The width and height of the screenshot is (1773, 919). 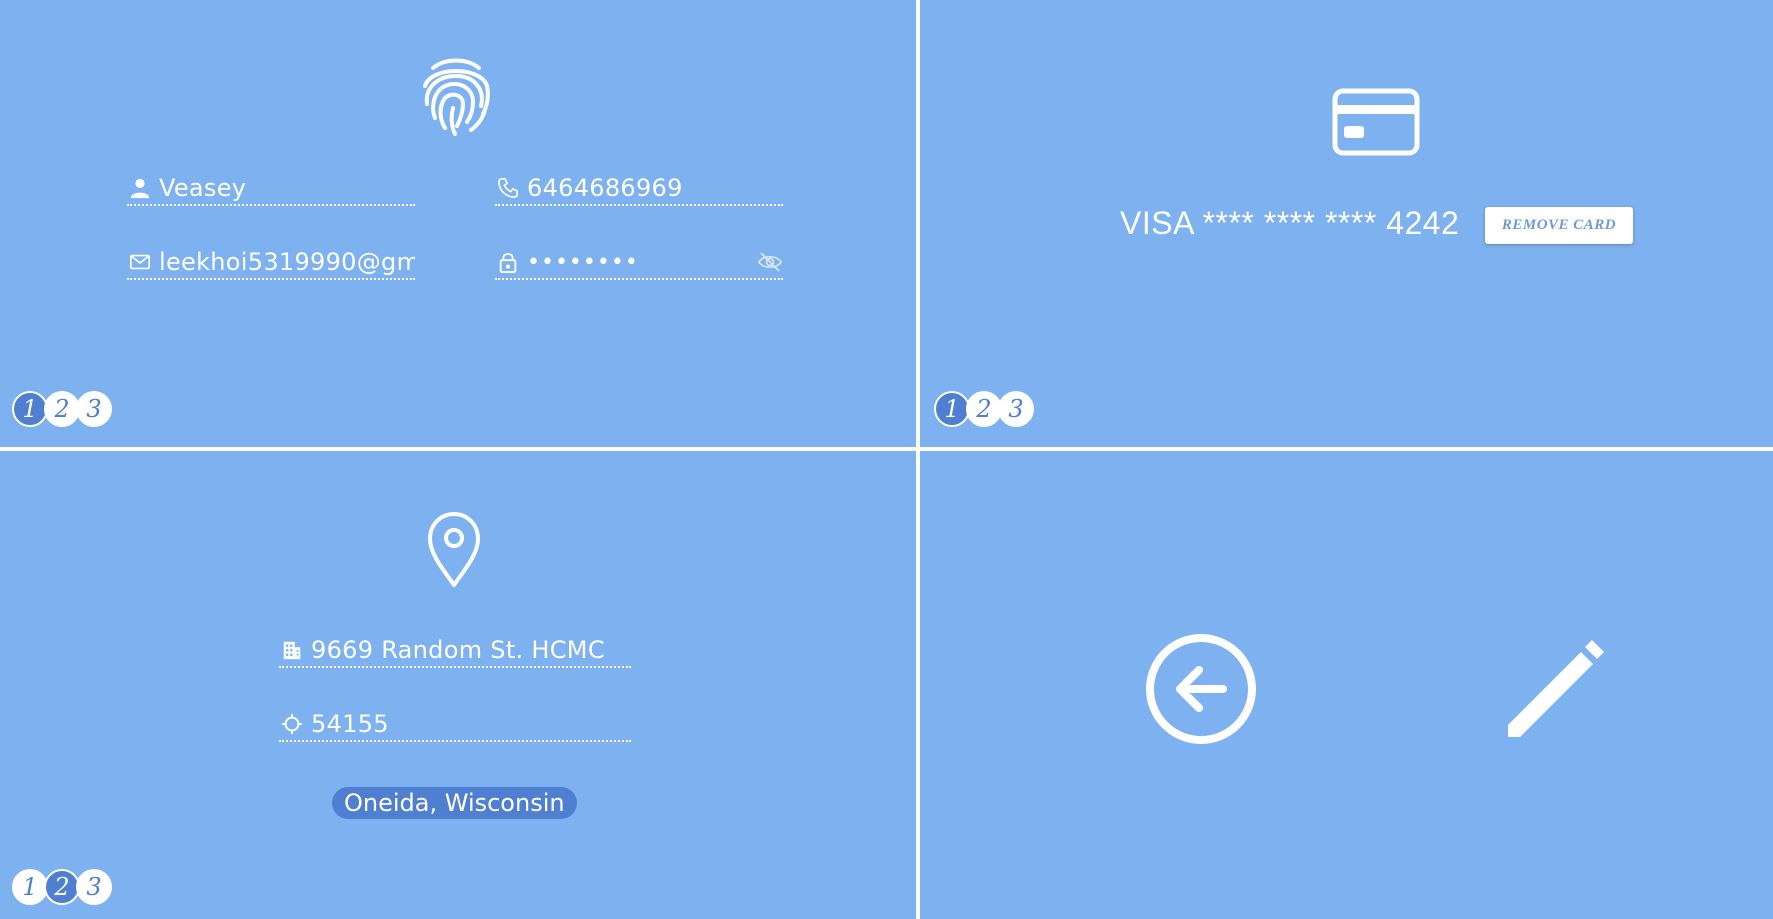 What do you see at coordinates (1290, 223) in the screenshot?
I see `card-number: VISA **** **** **** 4242` at bounding box center [1290, 223].